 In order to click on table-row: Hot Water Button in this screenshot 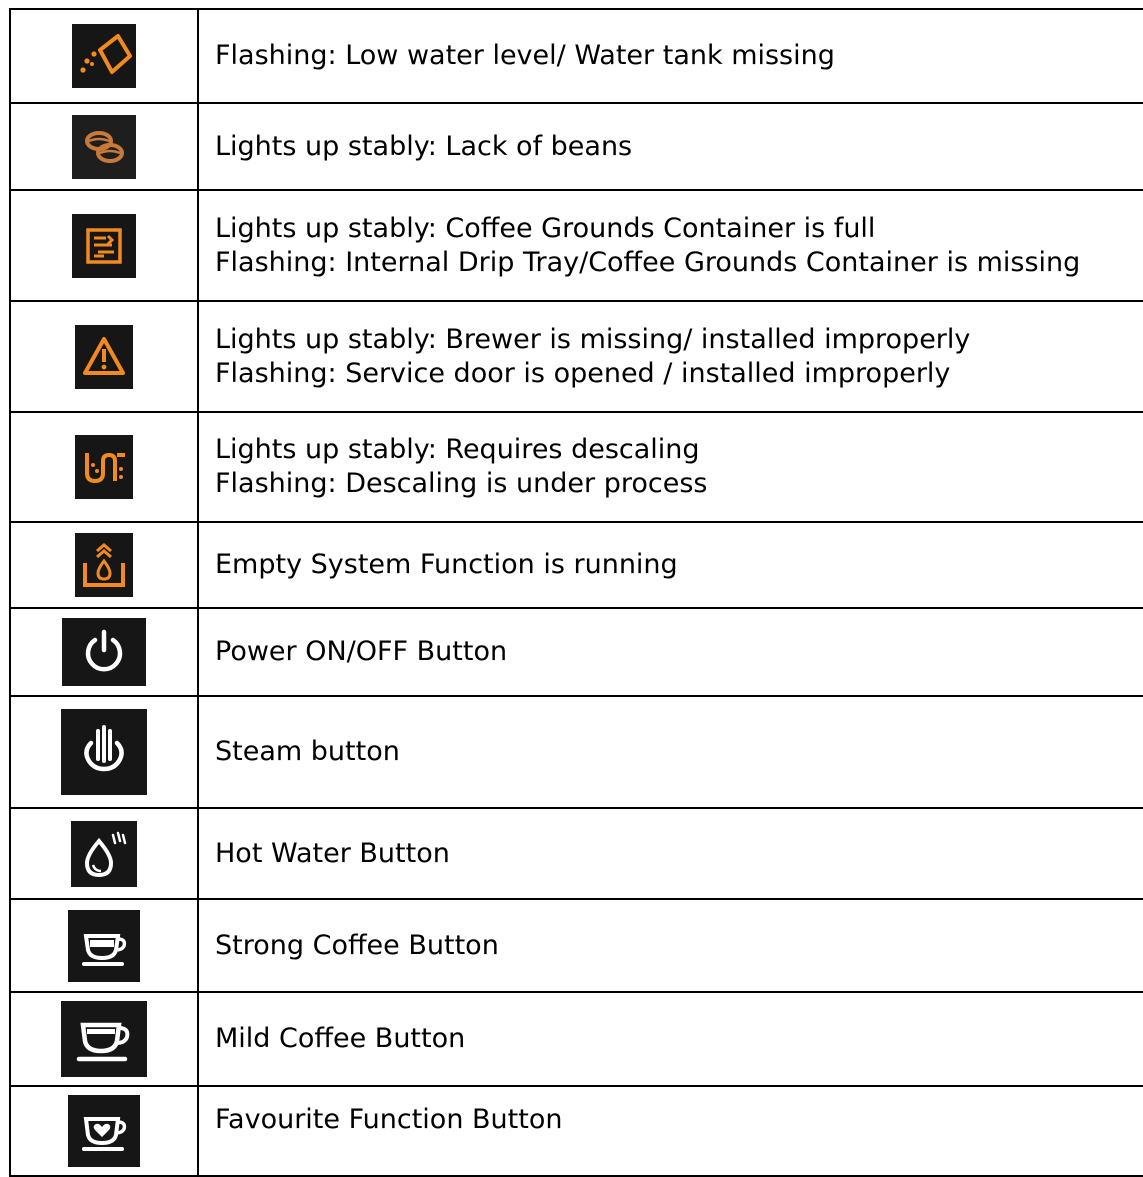, I will do `click(576, 853)`.